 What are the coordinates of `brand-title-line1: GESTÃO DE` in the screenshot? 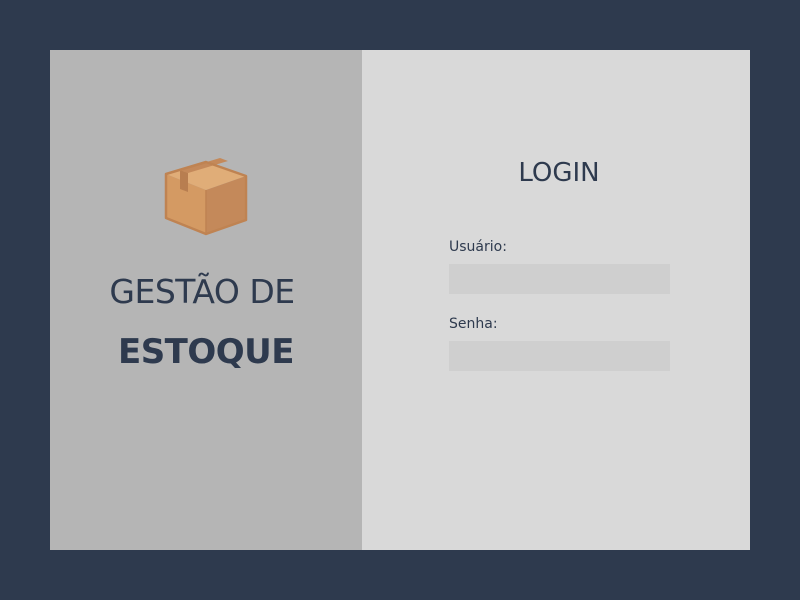 It's located at (202, 291).